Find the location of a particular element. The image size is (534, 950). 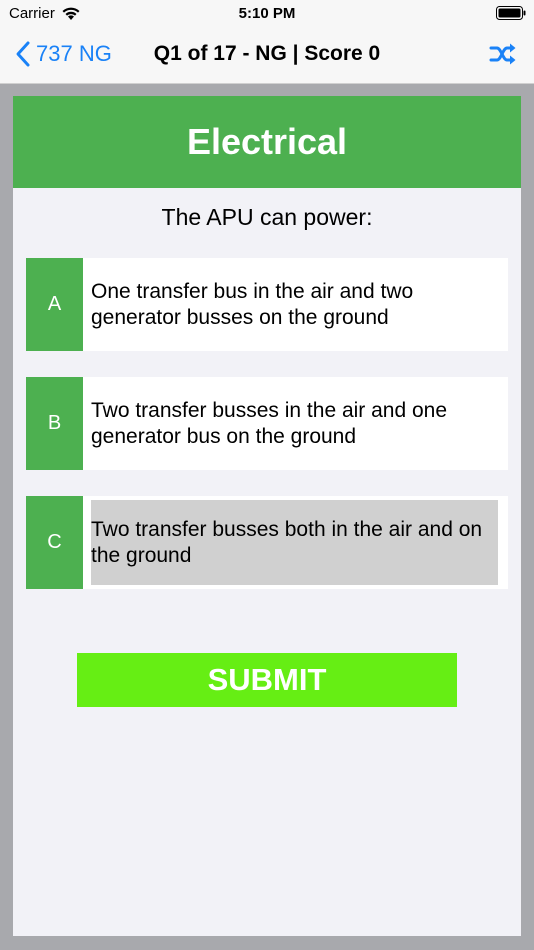

status-bar: Carrier 5:10 PM is located at coordinates (267, 14).